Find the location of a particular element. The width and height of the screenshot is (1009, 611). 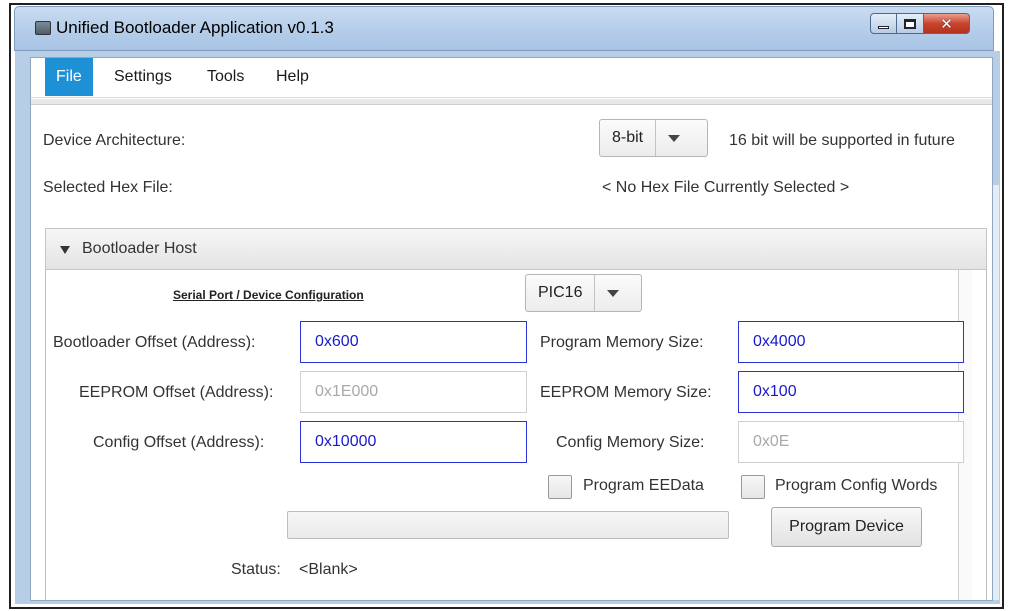

menu-tools: Tools is located at coordinates (225, 77).